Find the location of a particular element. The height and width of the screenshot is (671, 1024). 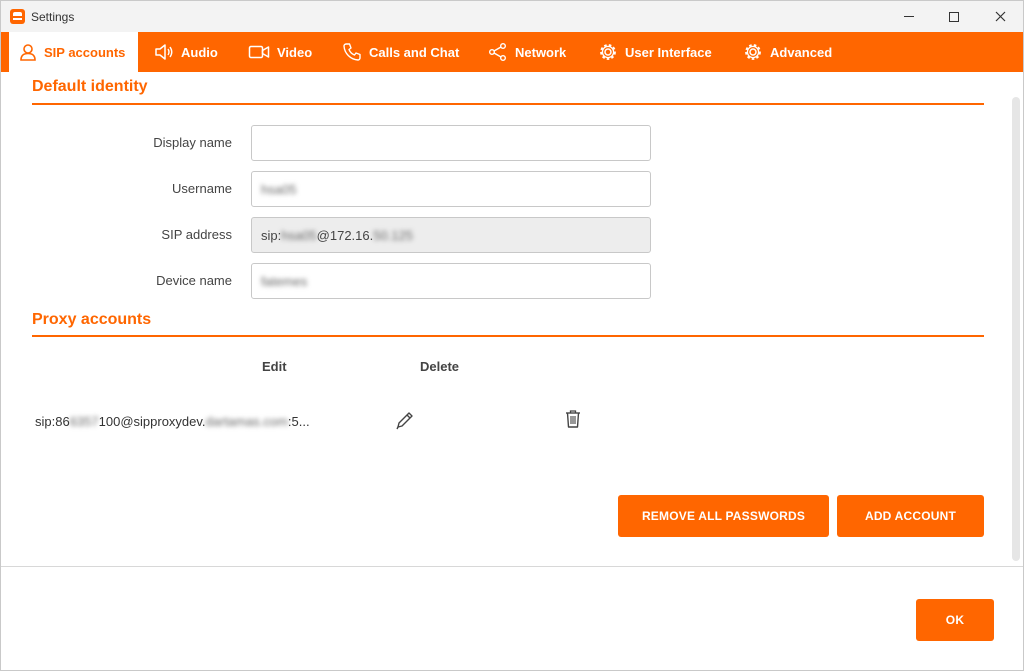

ok-button: OK is located at coordinates (955, 620).